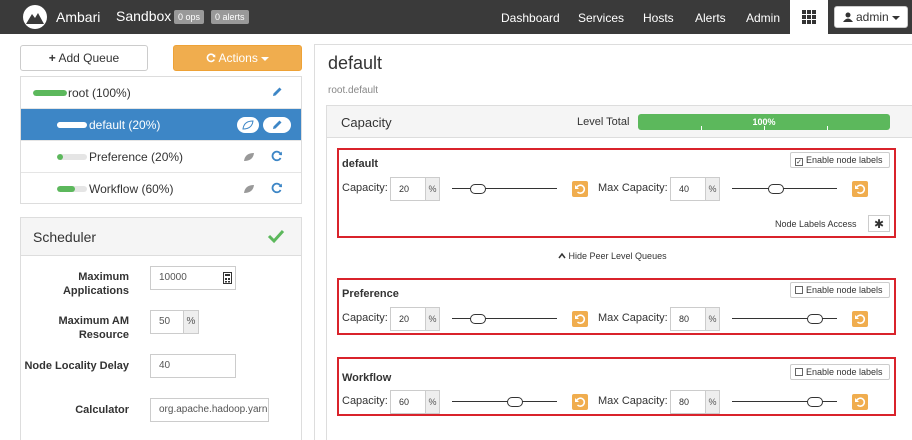  Describe the element at coordinates (658, 18) in the screenshot. I see `nav-hosts: Hosts` at that location.